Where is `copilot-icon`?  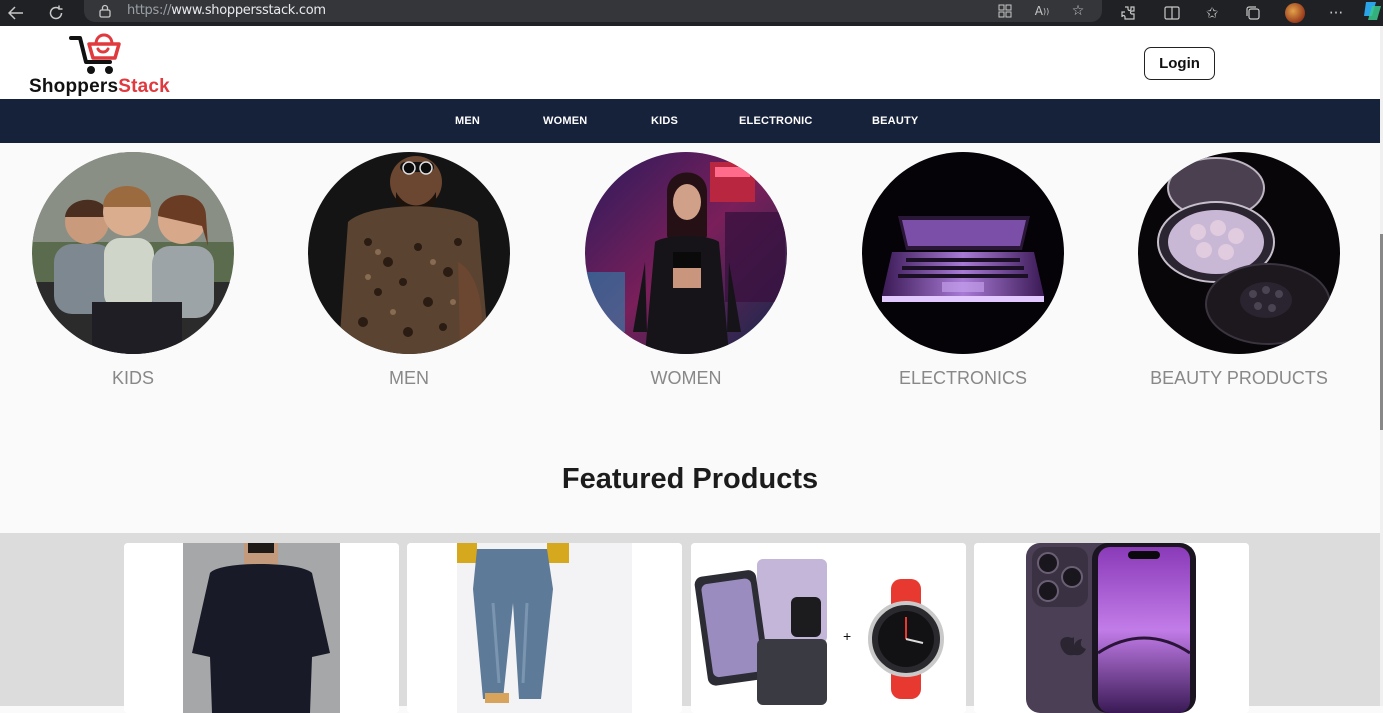
copilot-icon is located at coordinates (1372, 11).